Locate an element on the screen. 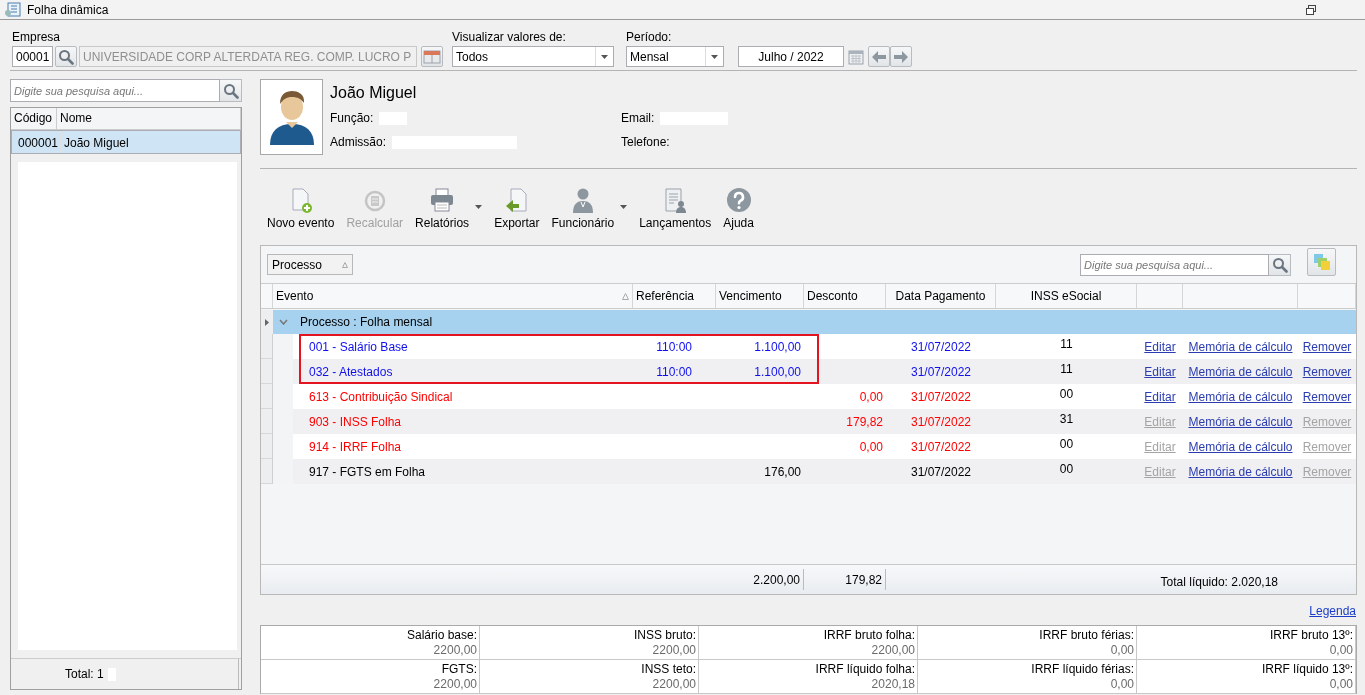  group-label: Processo : Folha mensal is located at coordinates (366, 322).